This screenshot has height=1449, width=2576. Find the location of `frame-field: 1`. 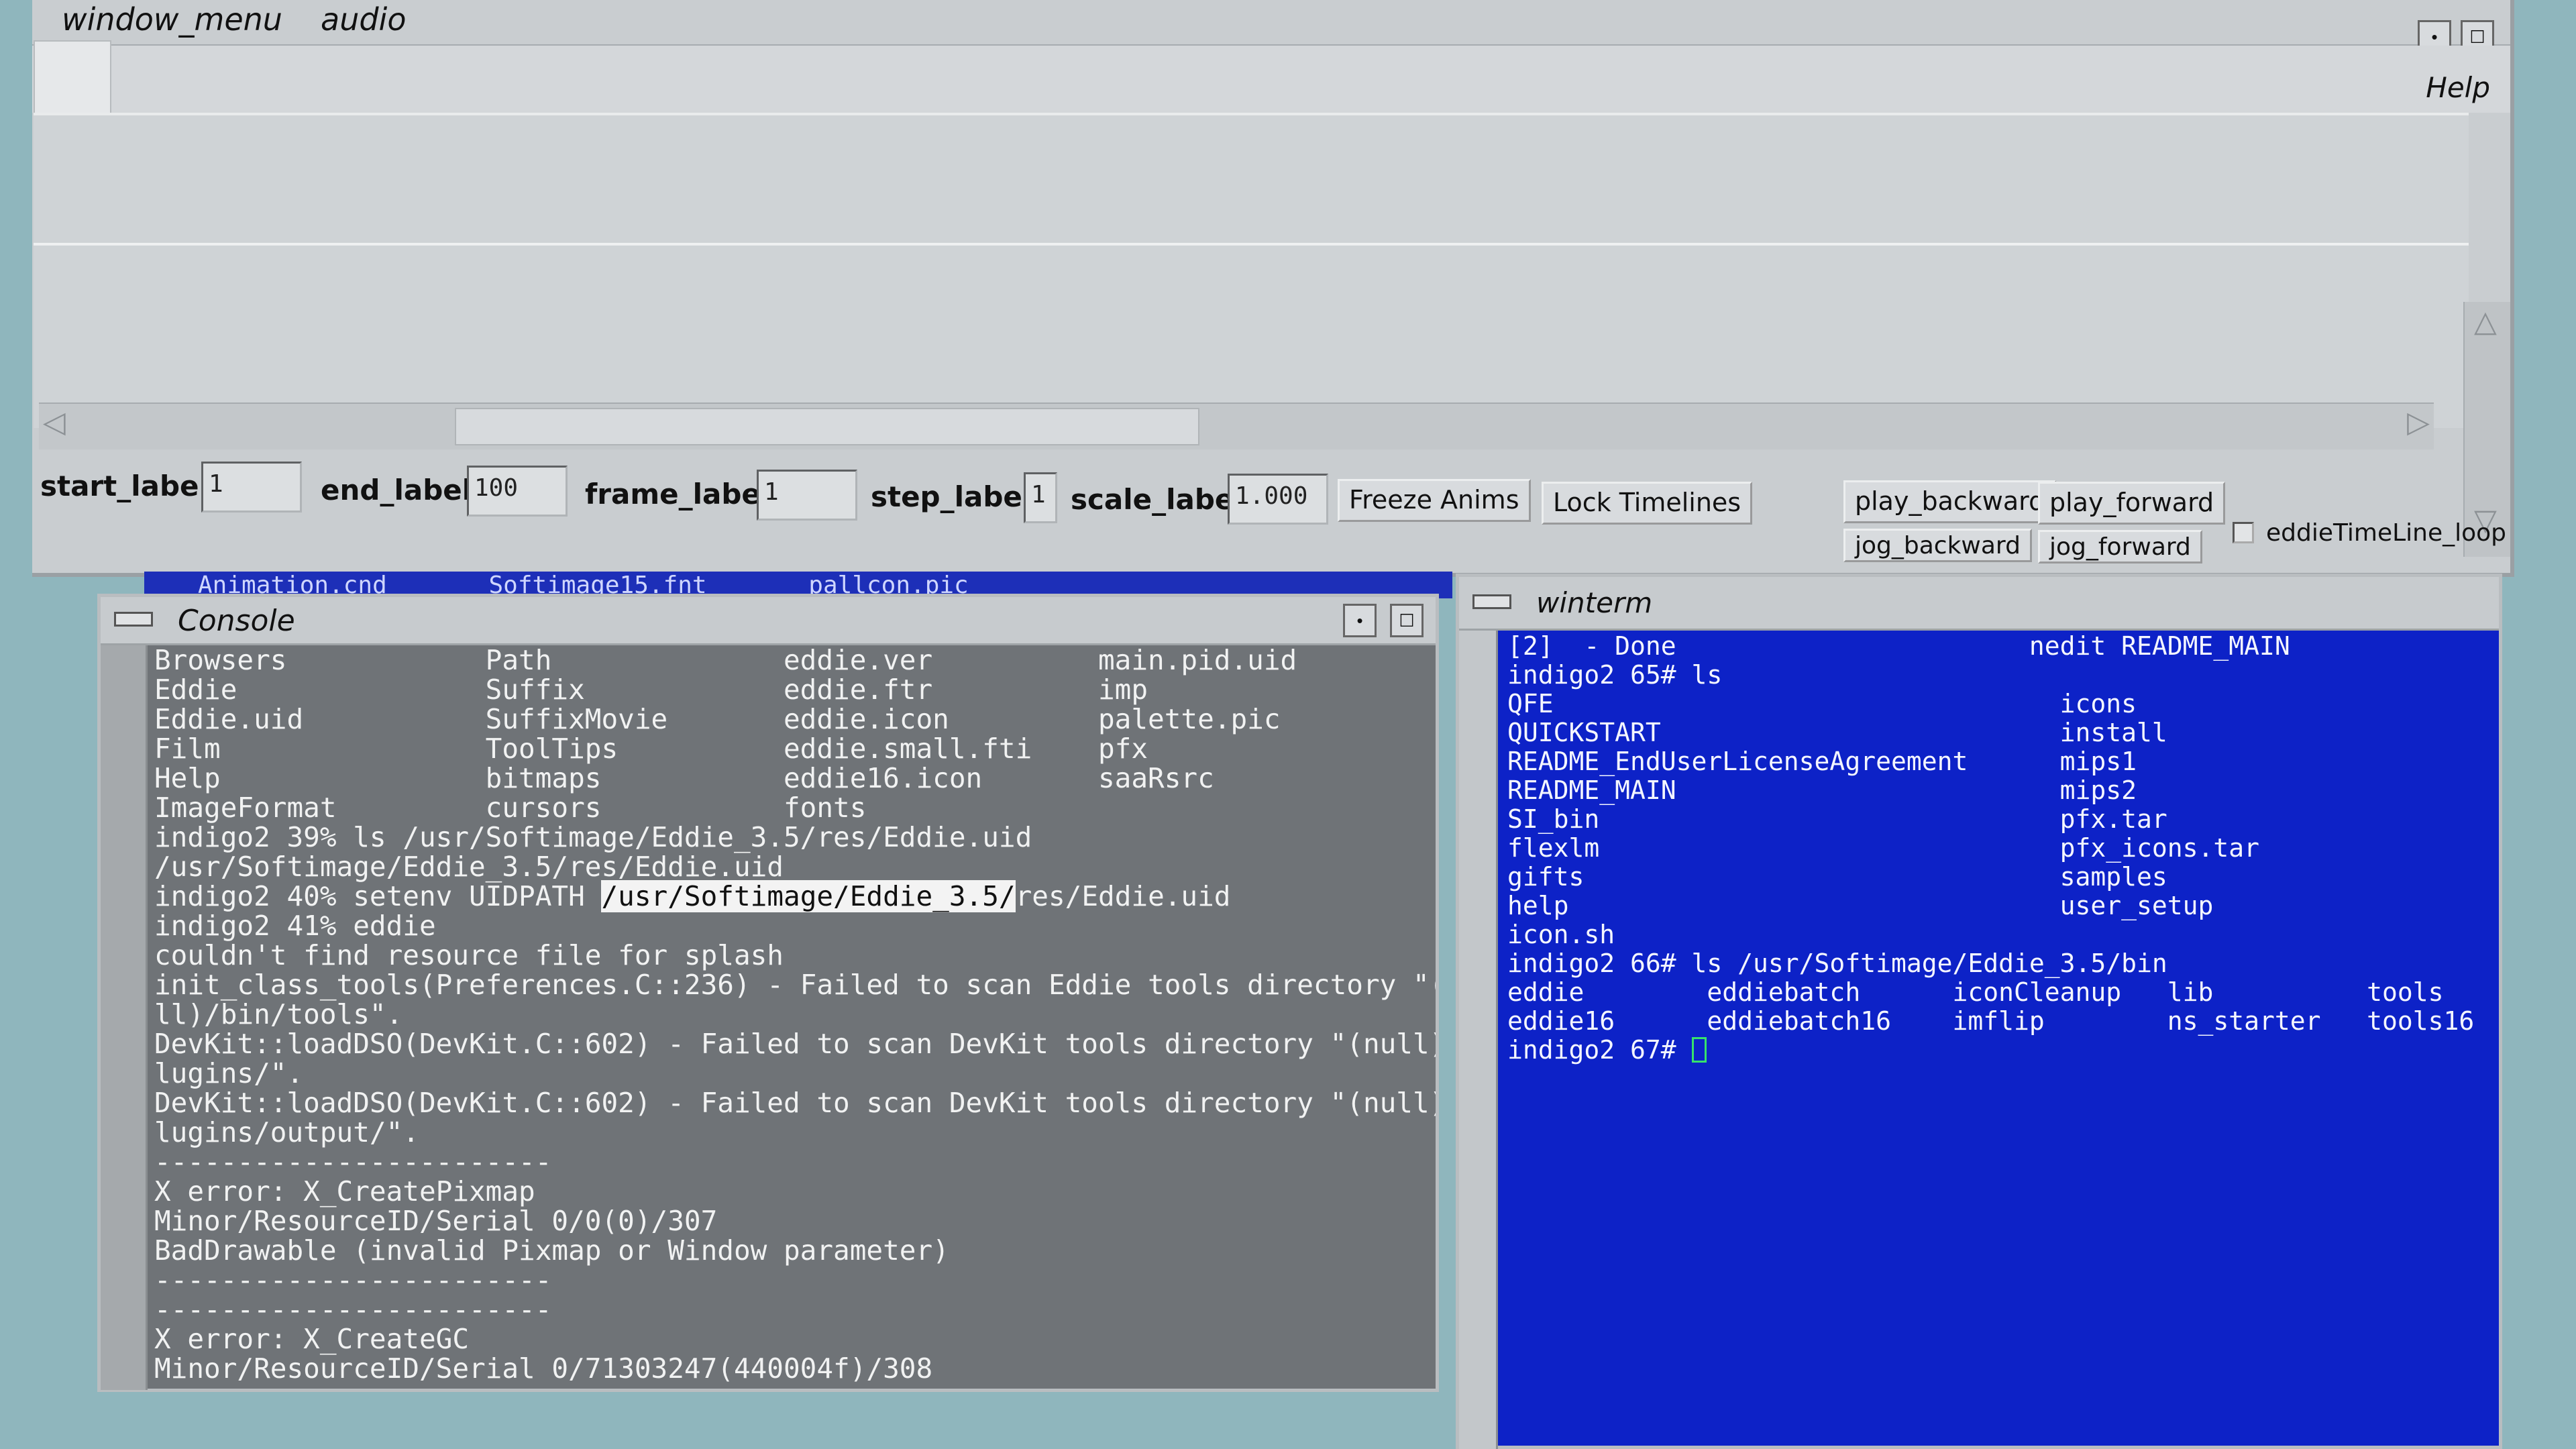

frame-field: 1 is located at coordinates (807, 495).